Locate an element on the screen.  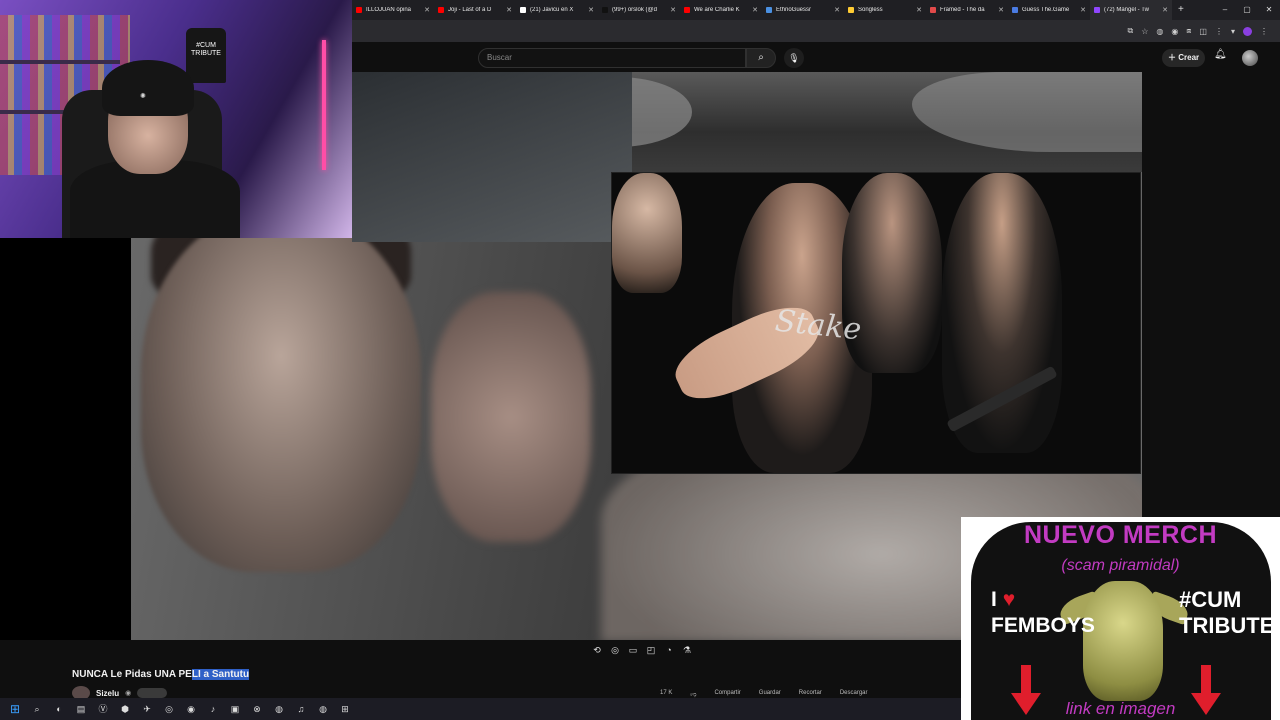
tab-title: EthnoGuessr is located at coordinates (794, 10).